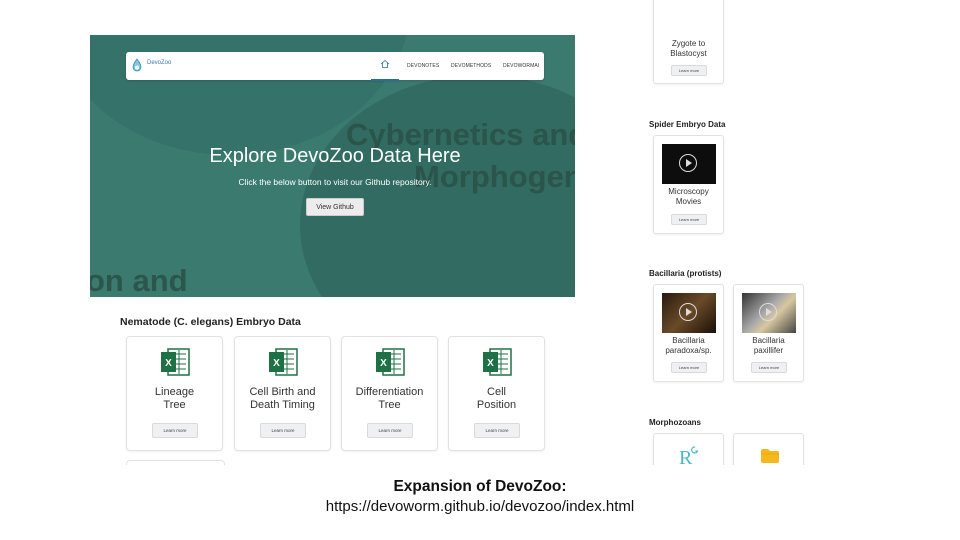 This screenshot has height=540, width=960. Describe the element at coordinates (687, 124) in the screenshot. I see `spider-section-title: Spider Embryo Data` at that location.